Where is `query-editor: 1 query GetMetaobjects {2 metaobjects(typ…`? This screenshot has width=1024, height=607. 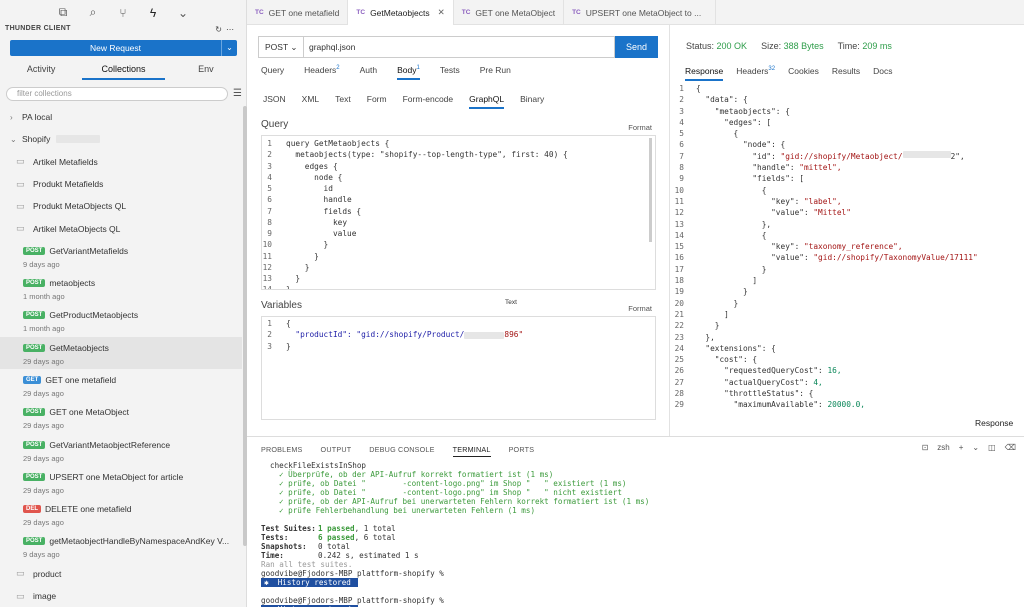
query-editor: 1 query GetMetaobjects {2 metaobjects(typ… is located at coordinates (458, 212).